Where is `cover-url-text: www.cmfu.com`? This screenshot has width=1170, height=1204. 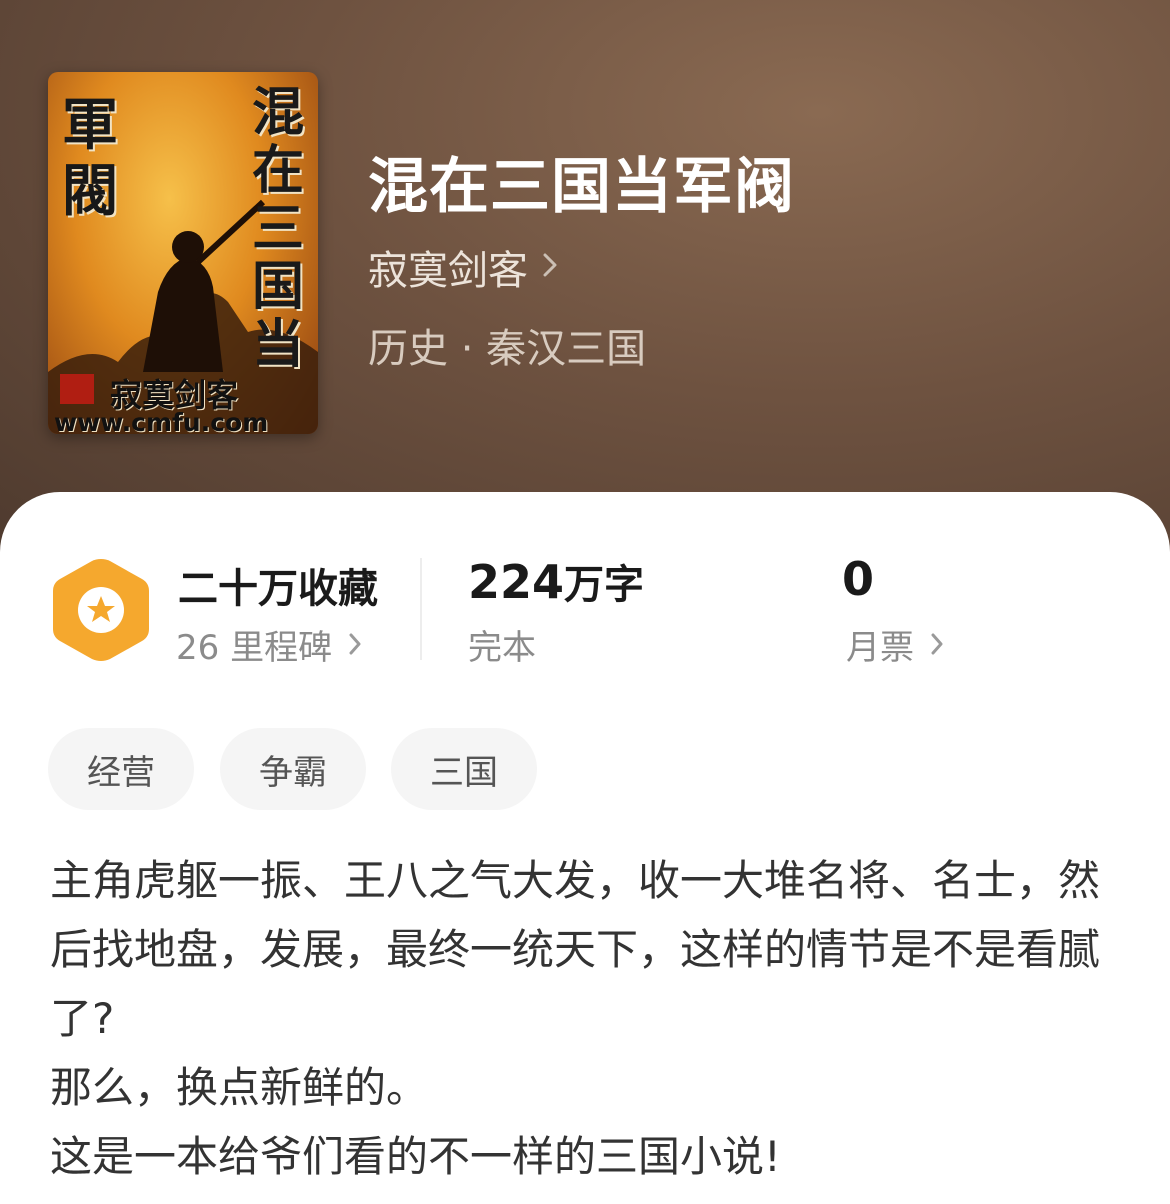
cover-url-text: www.cmfu.com is located at coordinates (161, 421).